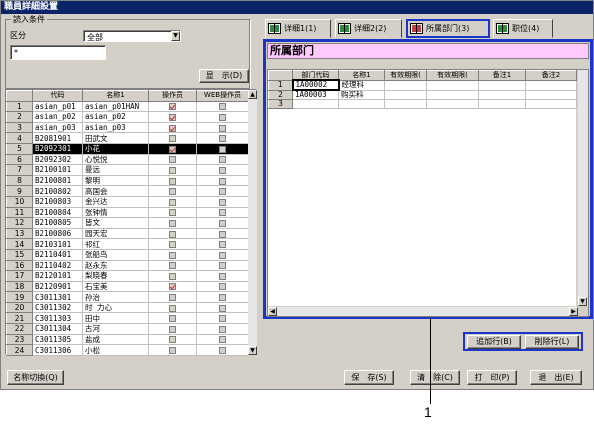 The width and height of the screenshot is (594, 431). What do you see at coordinates (127, 265) in the screenshot?
I see `table-row: 16 B2110402 赵永东` at bounding box center [127, 265].